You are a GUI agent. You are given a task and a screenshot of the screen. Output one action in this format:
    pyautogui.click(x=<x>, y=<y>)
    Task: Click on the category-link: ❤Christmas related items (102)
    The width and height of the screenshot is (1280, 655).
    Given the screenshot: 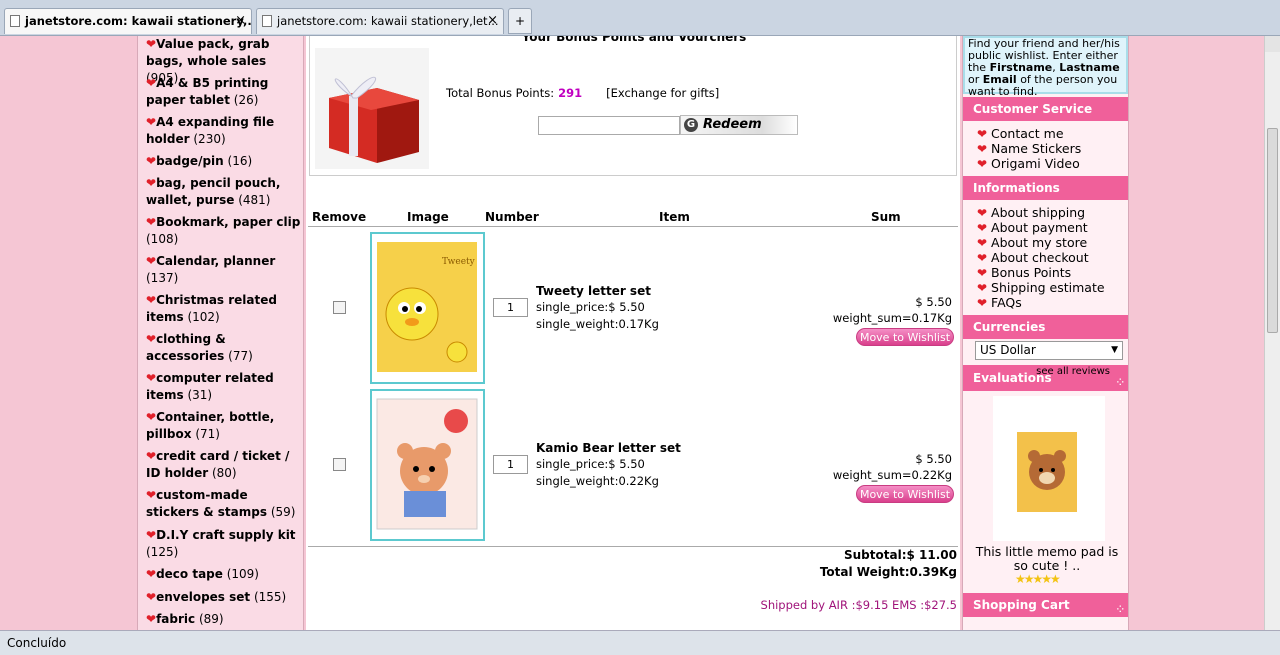 What is the action you would take?
    pyautogui.click(x=223, y=309)
    